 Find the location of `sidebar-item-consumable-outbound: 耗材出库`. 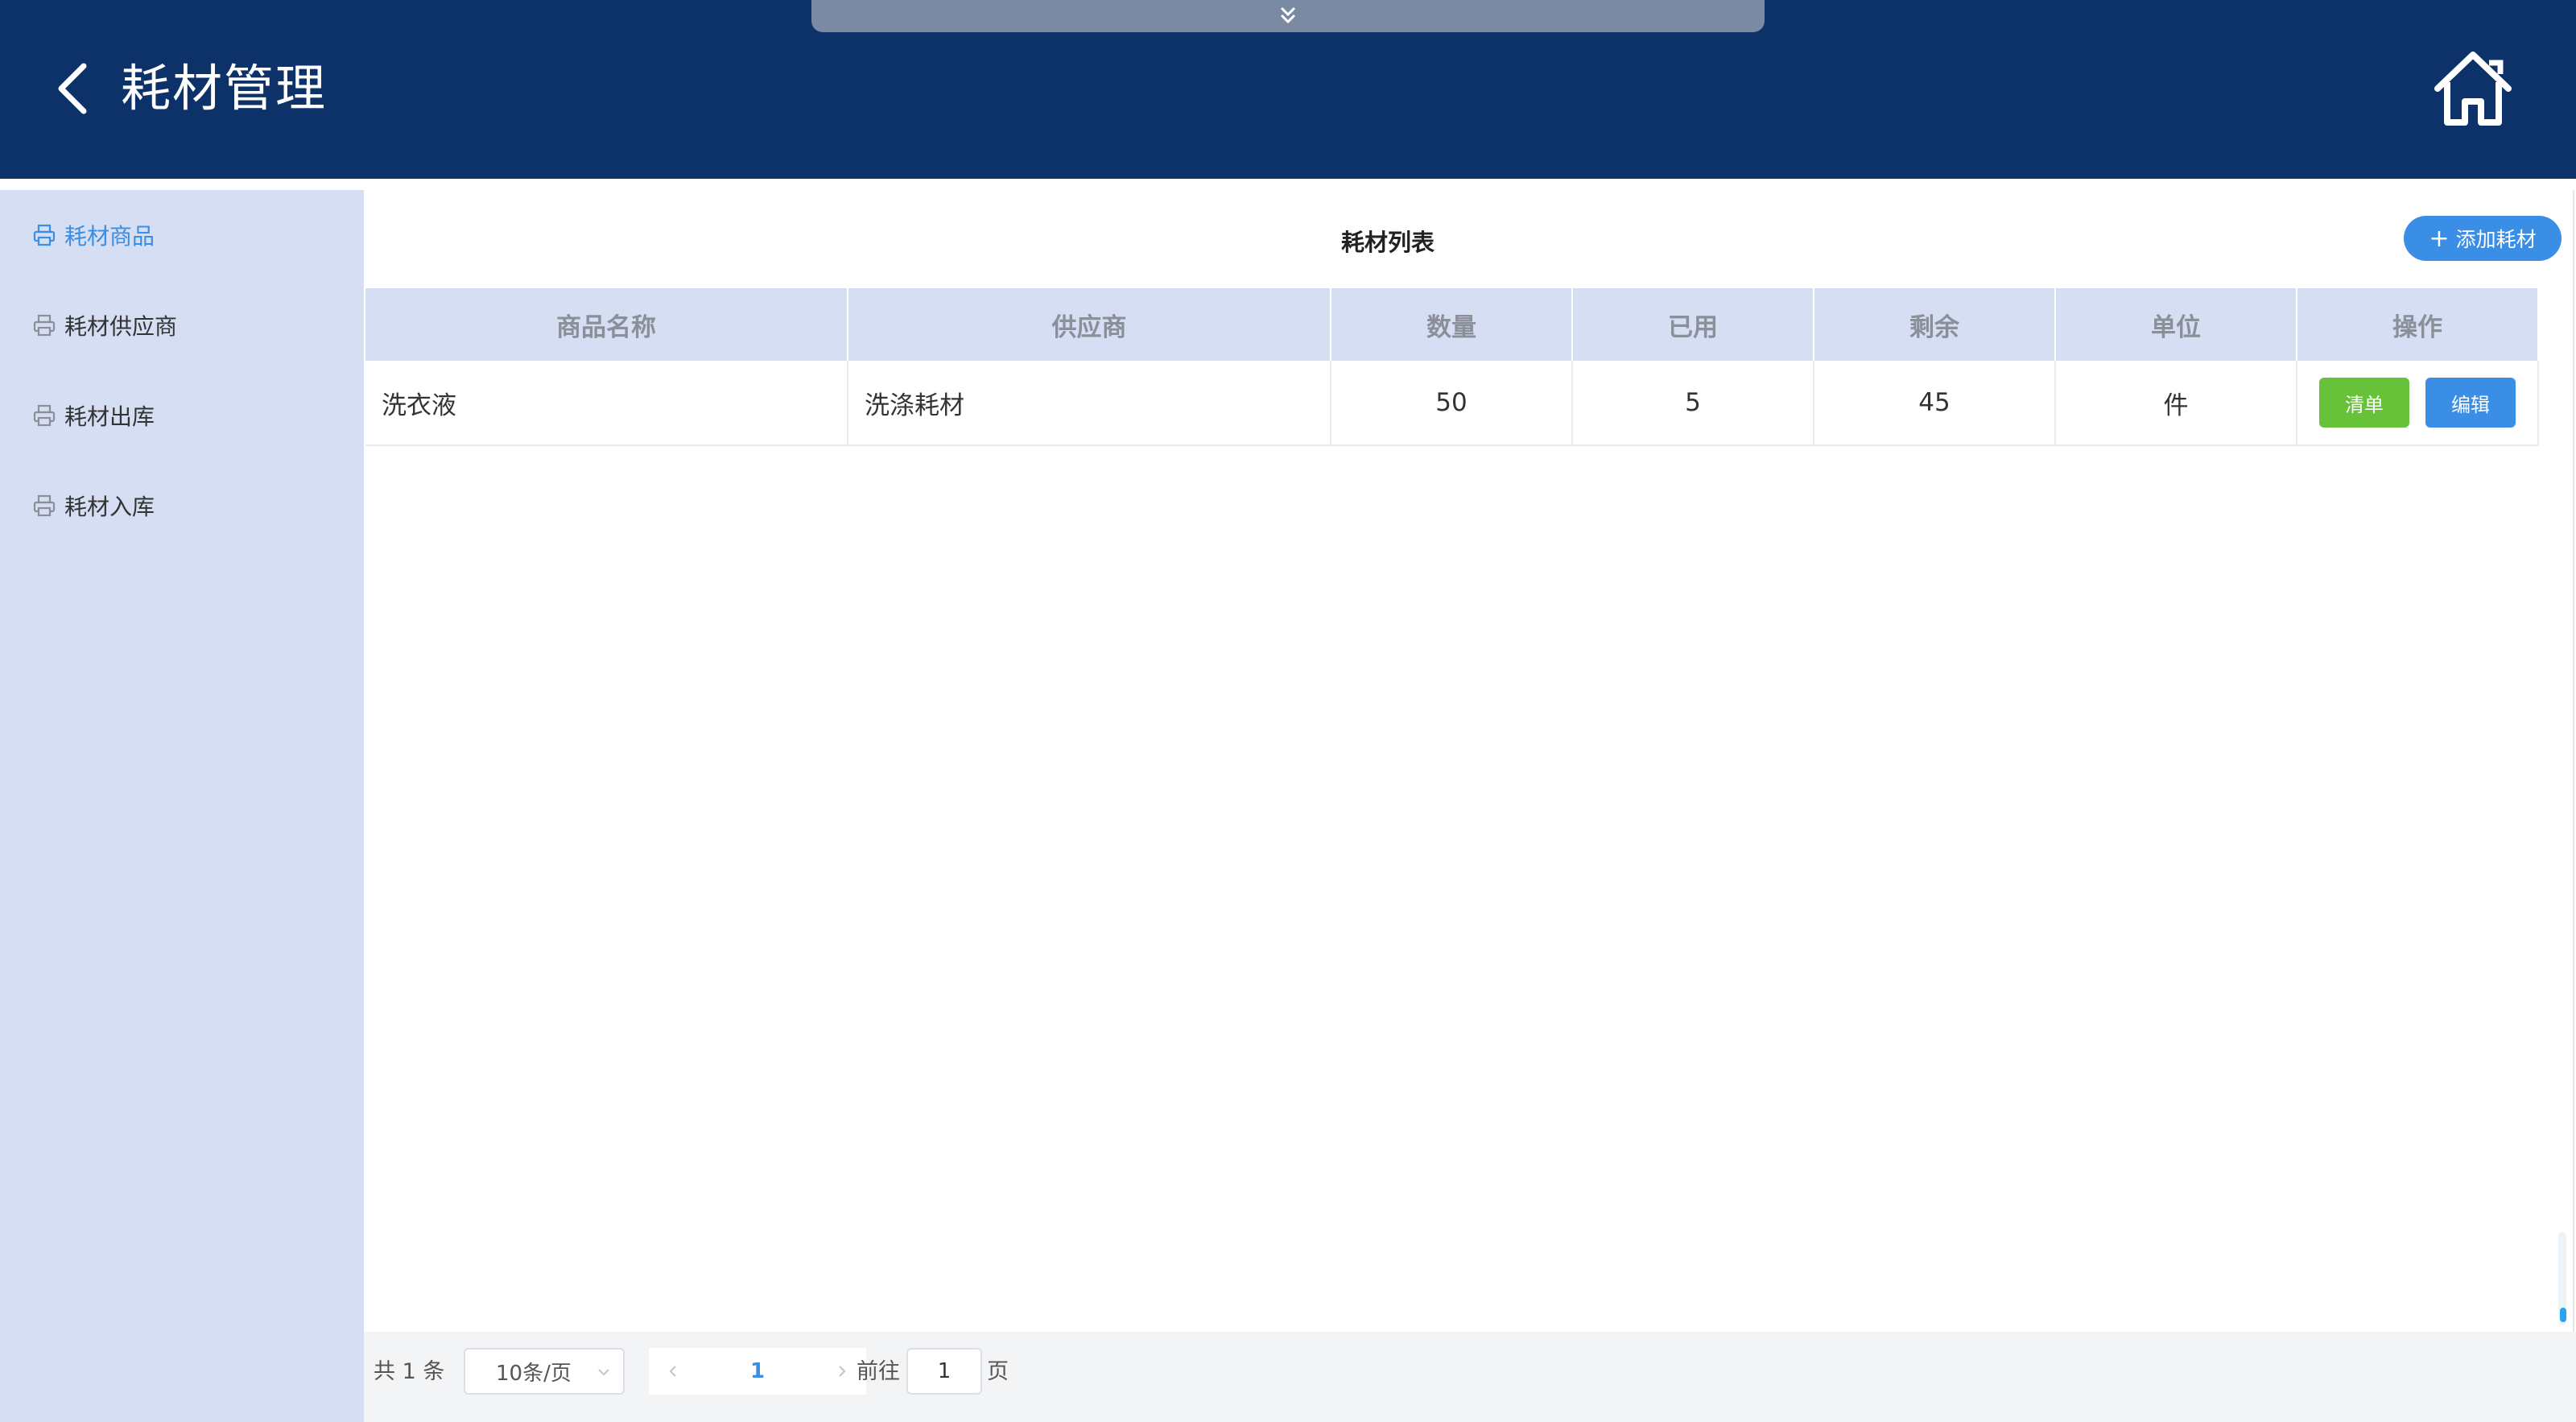

sidebar-item-consumable-outbound: 耗材出库 is located at coordinates (93, 415).